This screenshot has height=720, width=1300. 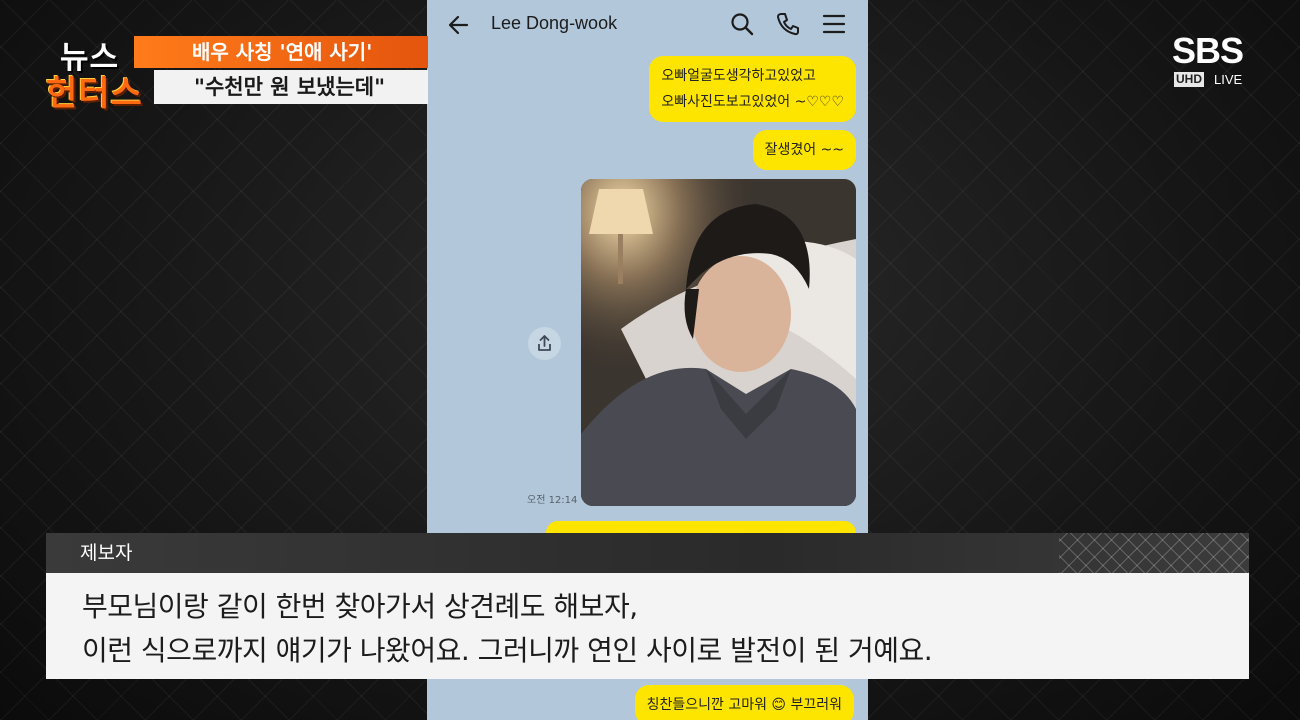 I want to click on program-logo-bottom: 헌터스, so click(x=94, y=94).